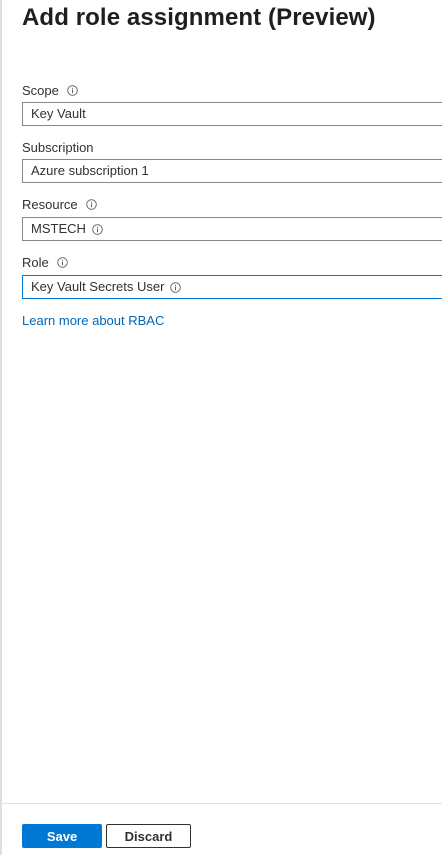 This screenshot has width=442, height=855. Describe the element at coordinates (40, 90) in the screenshot. I see `scope-label: Scope` at that location.